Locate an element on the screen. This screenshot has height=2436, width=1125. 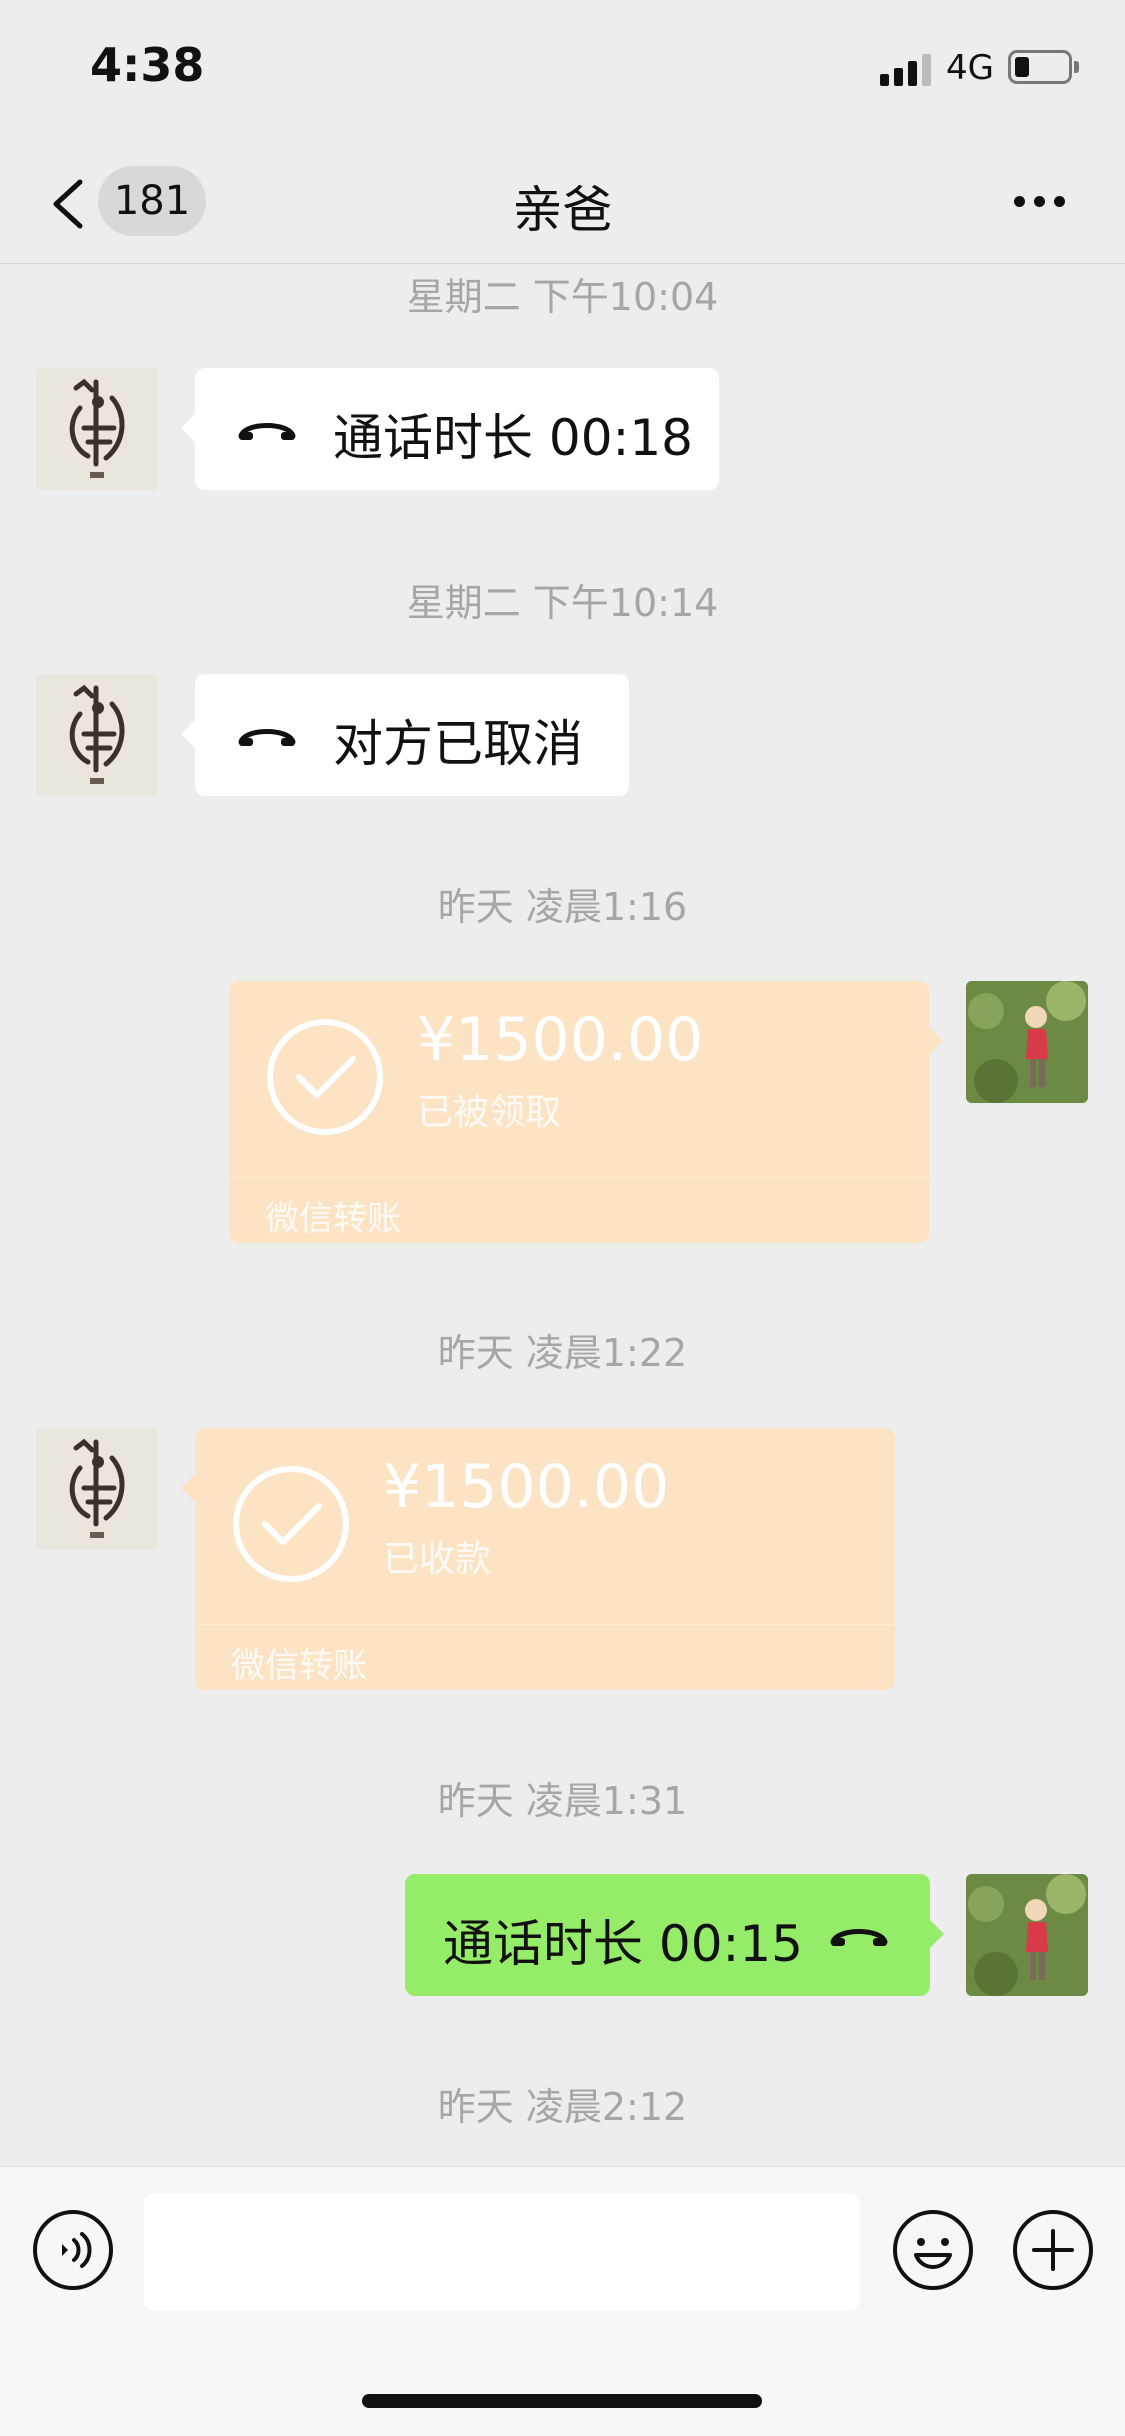
emoji-icon is located at coordinates (933, 2250).